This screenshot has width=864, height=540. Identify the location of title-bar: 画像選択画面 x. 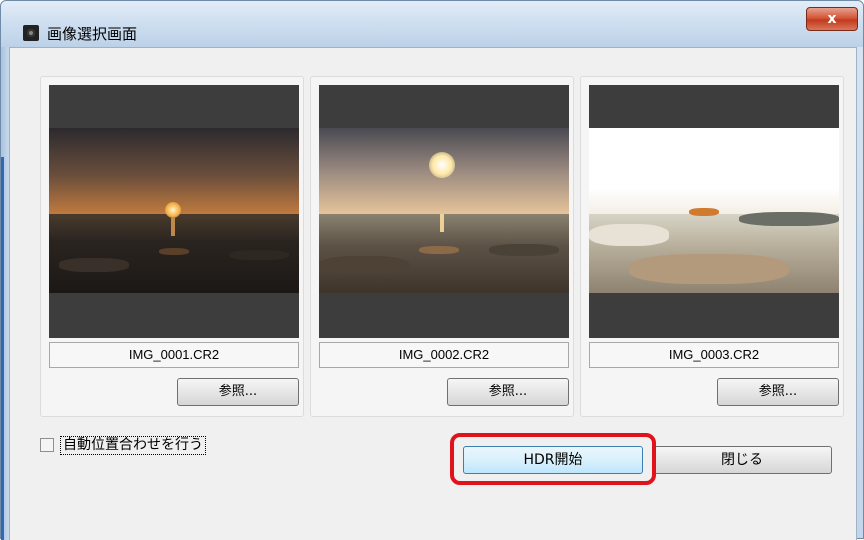
(432, 24).